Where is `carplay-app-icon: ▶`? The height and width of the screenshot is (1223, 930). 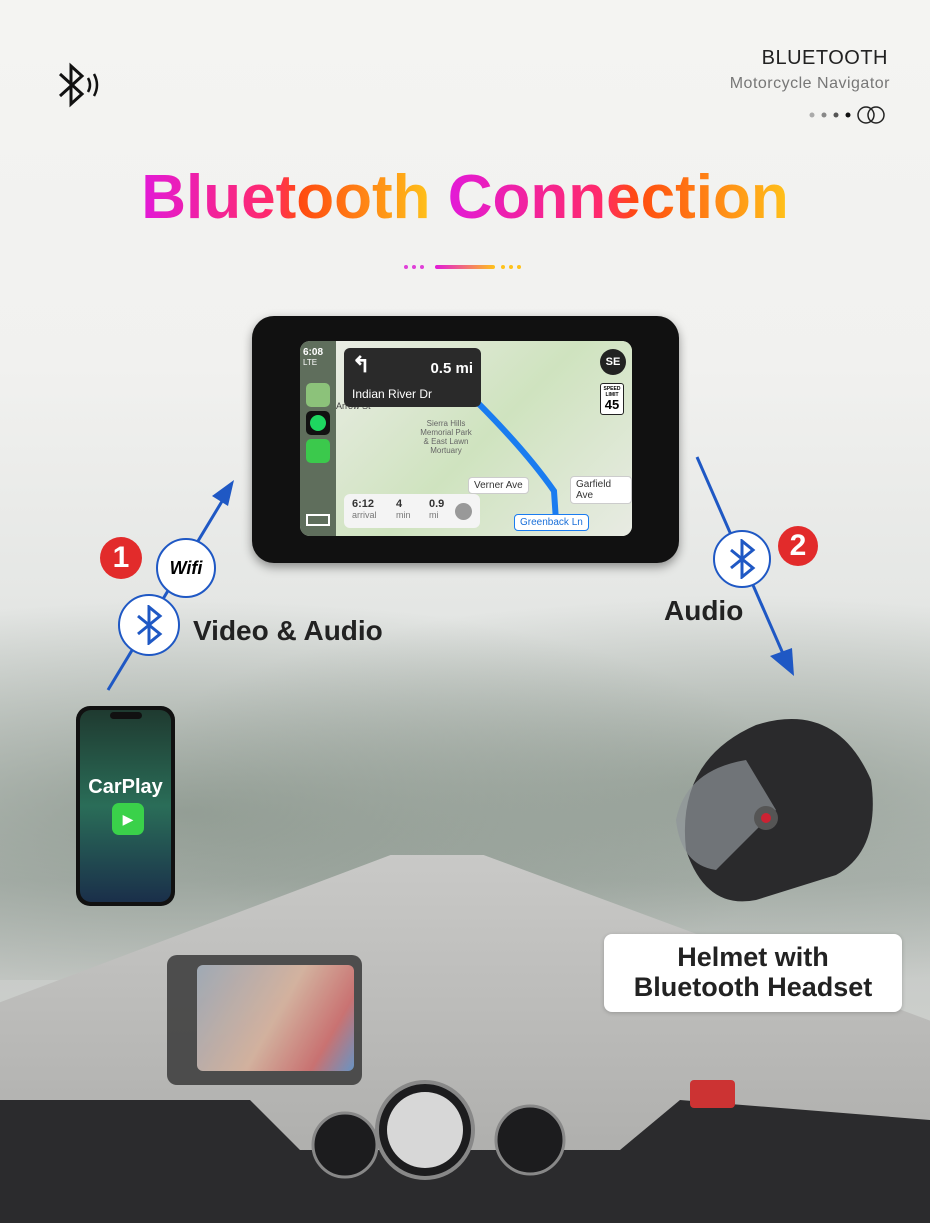
carplay-app-icon: ▶ is located at coordinates (128, 819).